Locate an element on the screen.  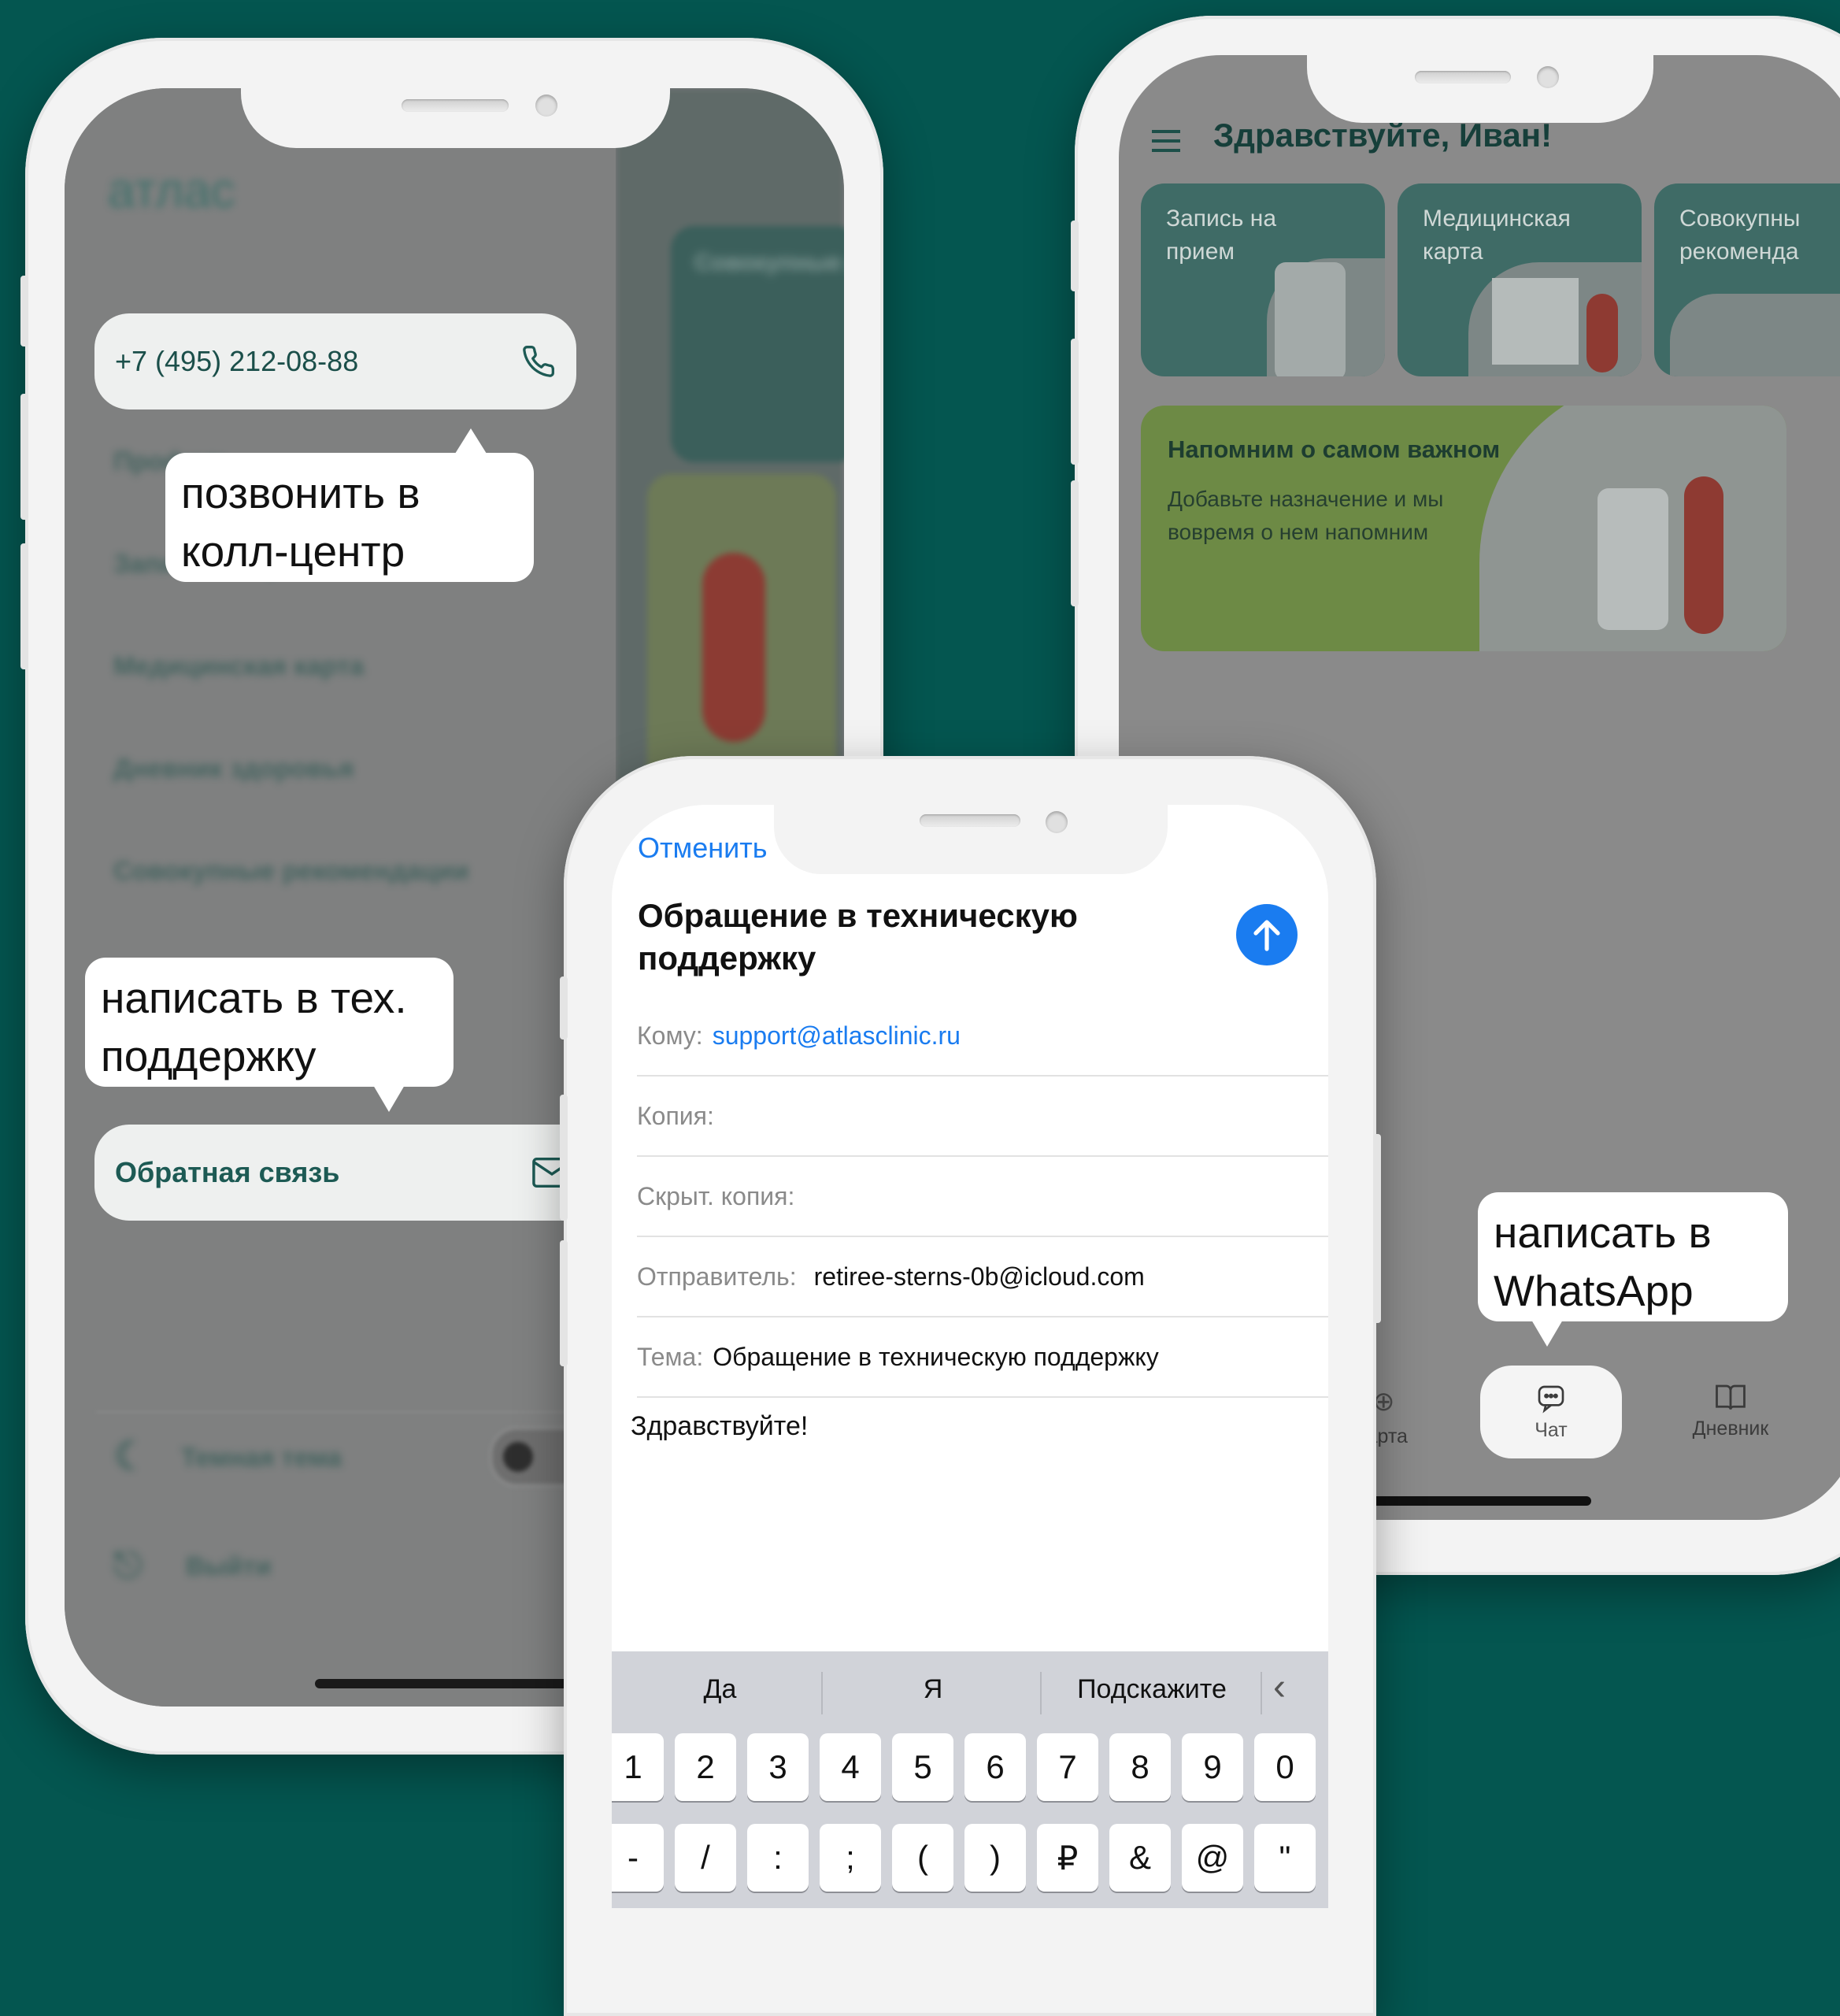
cc-field: Копия: is located at coordinates (982, 1117).